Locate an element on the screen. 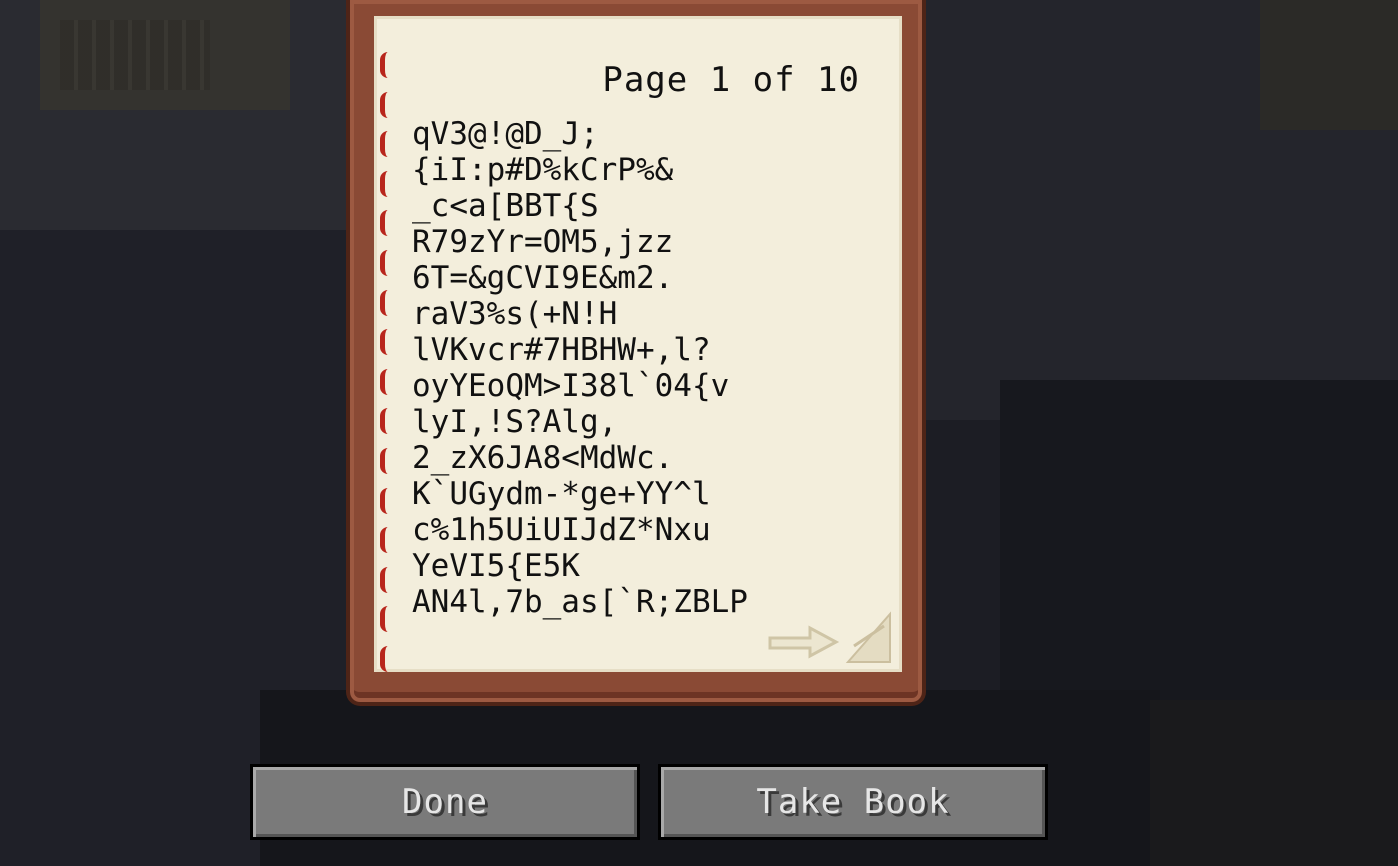 This screenshot has height=866, width=1398. bookshelf-books is located at coordinates (135, 55).